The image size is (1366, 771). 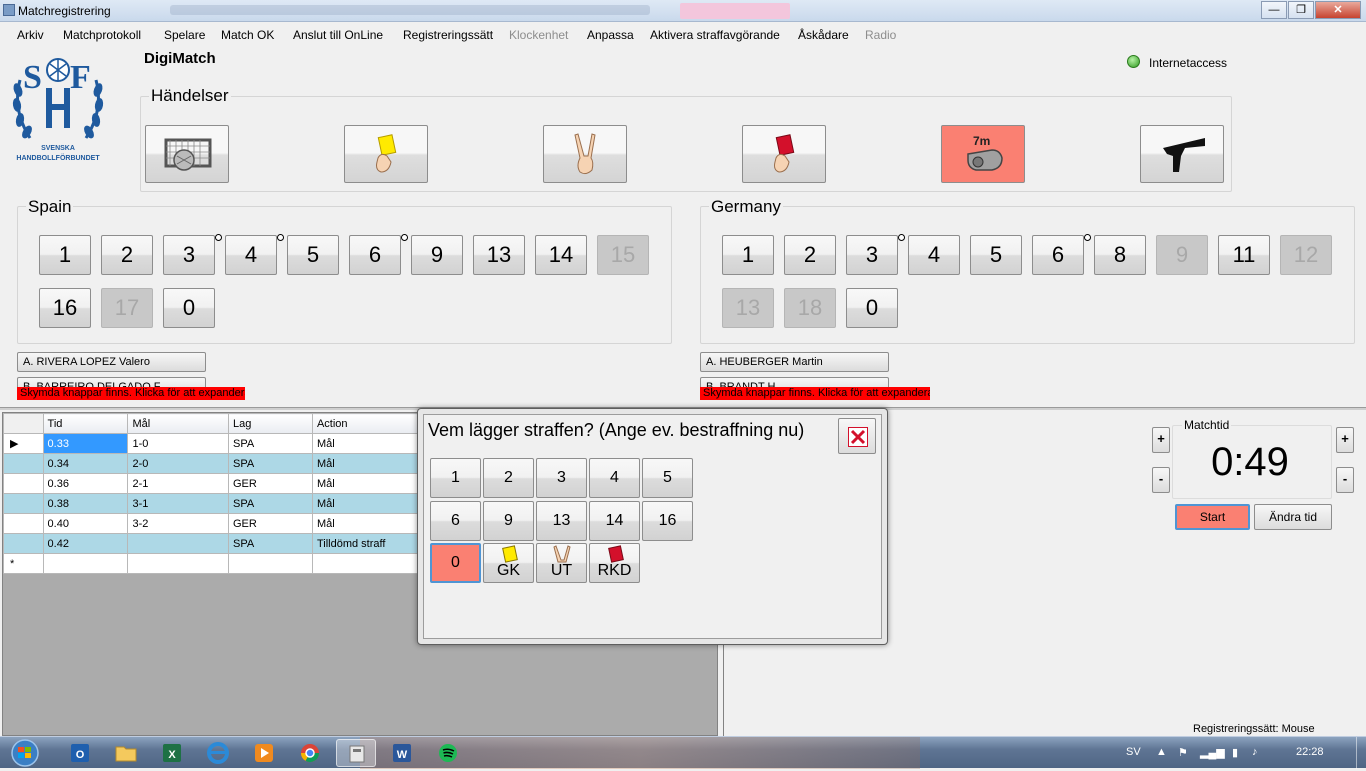 I want to click on home-player-button: 0, so click(x=189, y=308).